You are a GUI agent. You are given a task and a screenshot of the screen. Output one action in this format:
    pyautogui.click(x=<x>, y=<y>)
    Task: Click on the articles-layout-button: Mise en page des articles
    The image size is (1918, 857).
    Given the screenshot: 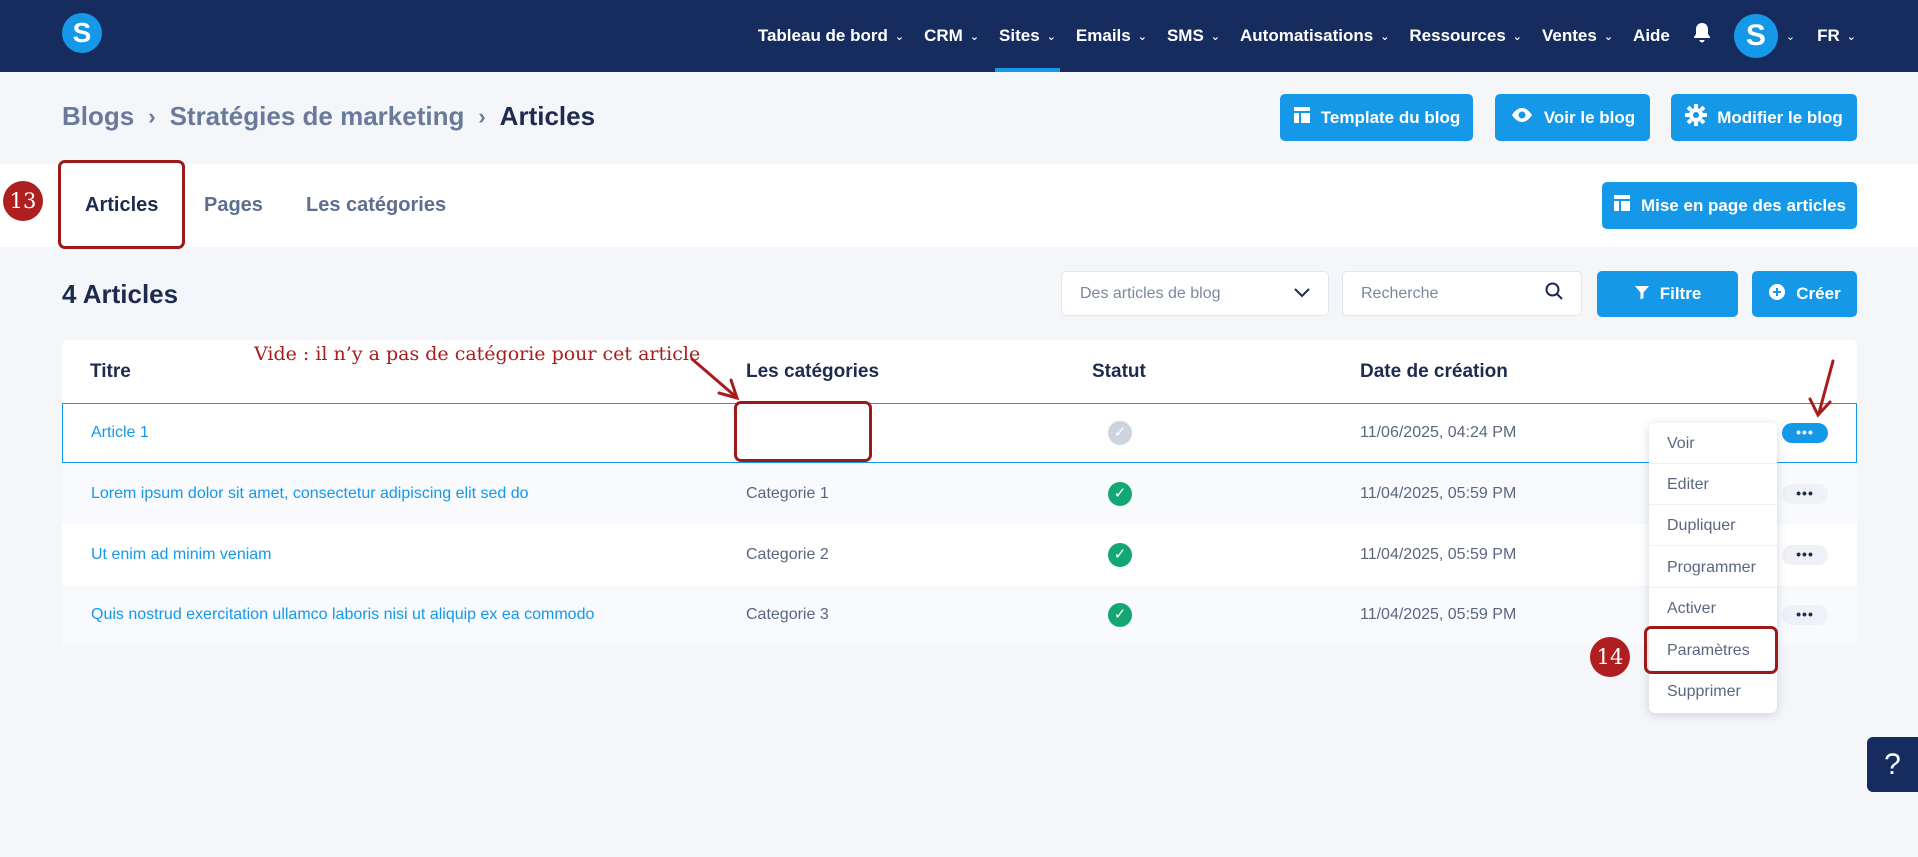 What is the action you would take?
    pyautogui.click(x=1729, y=205)
    